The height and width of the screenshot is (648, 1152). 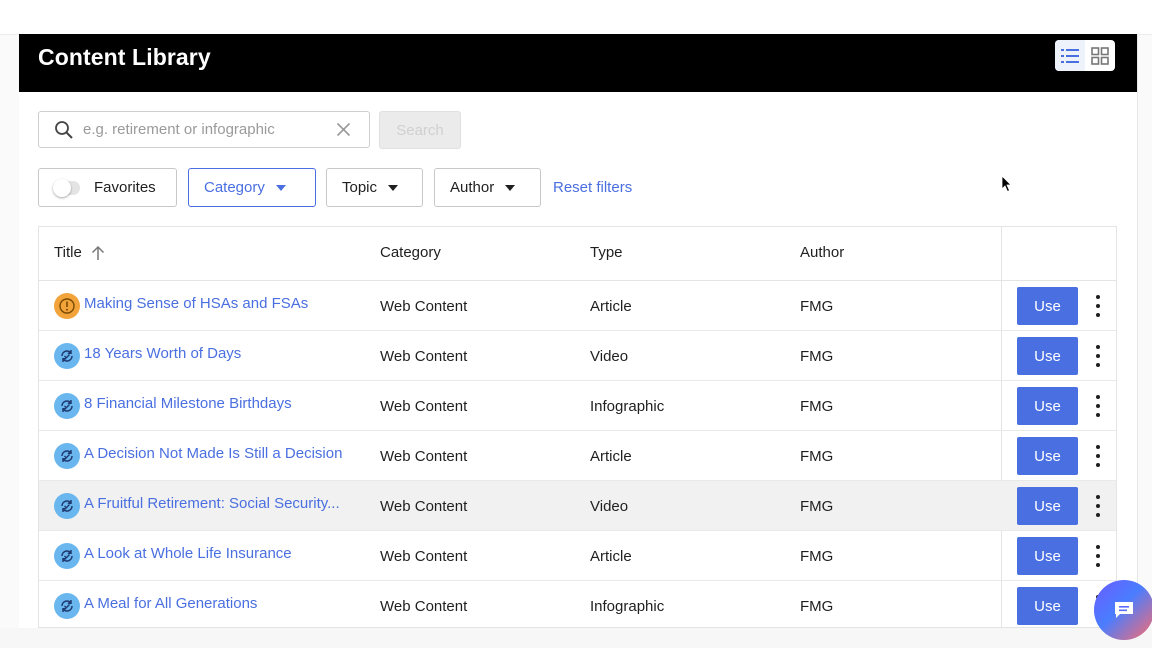 What do you see at coordinates (576, 17) in the screenshot?
I see `browser-top-band` at bounding box center [576, 17].